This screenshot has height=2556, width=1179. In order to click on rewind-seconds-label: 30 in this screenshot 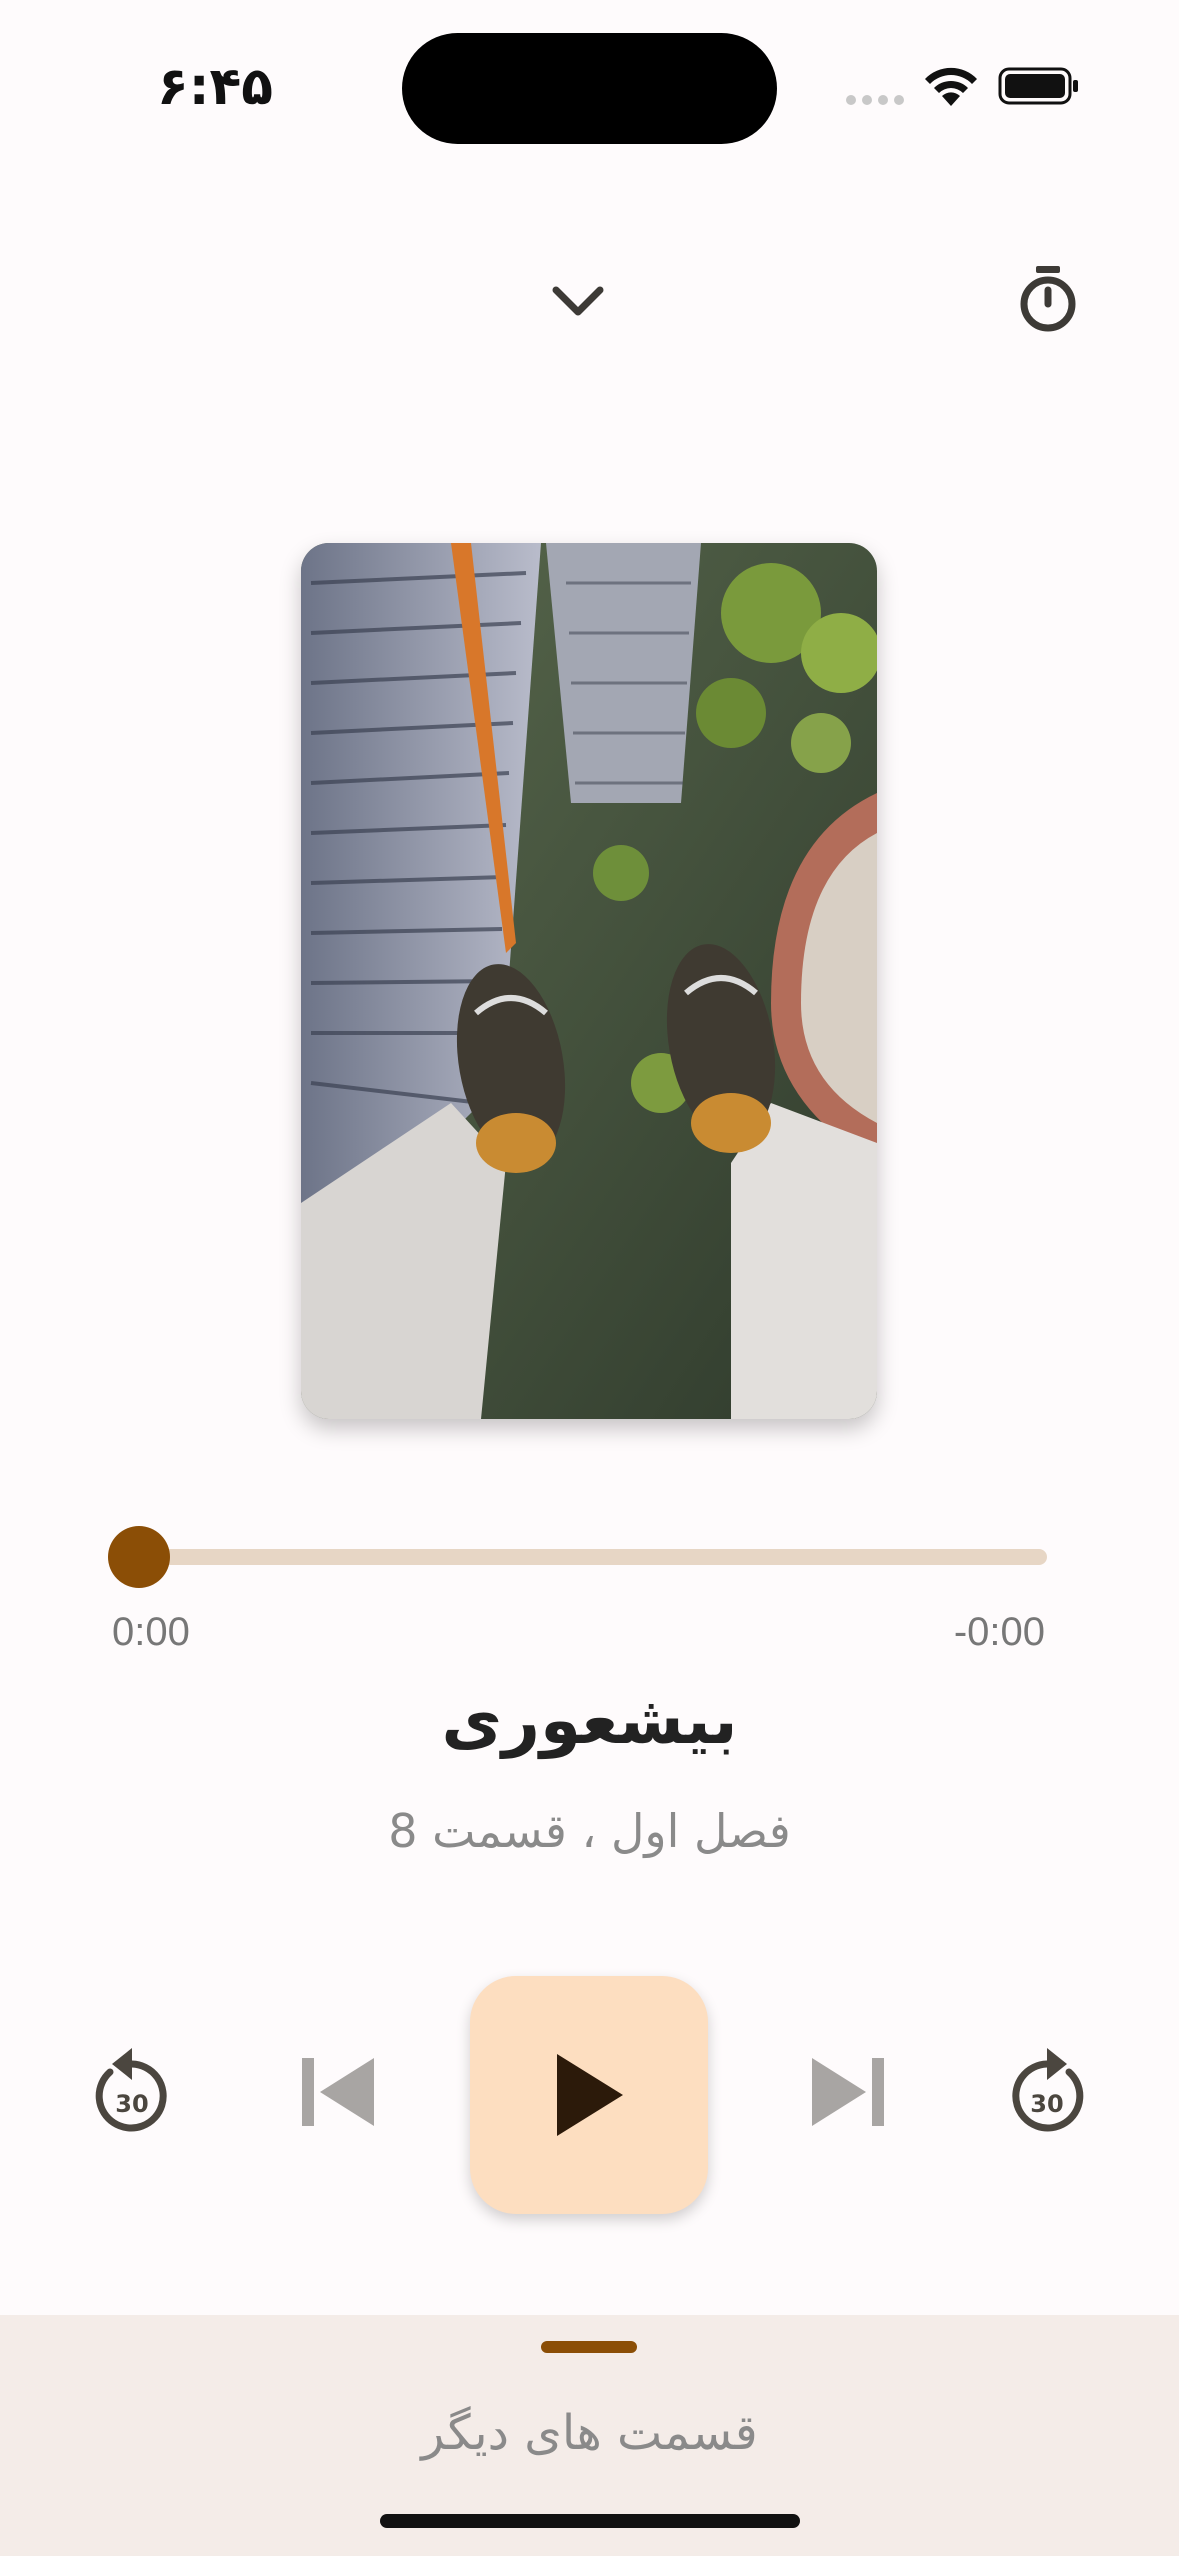, I will do `click(131, 2104)`.